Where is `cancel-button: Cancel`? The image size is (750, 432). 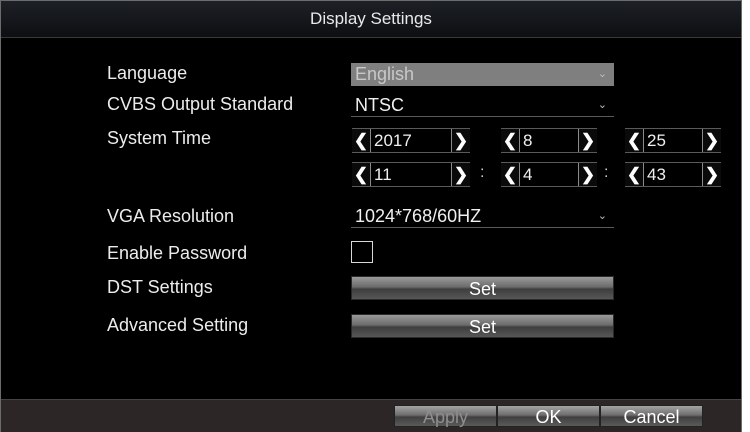
cancel-button: Cancel is located at coordinates (651, 416).